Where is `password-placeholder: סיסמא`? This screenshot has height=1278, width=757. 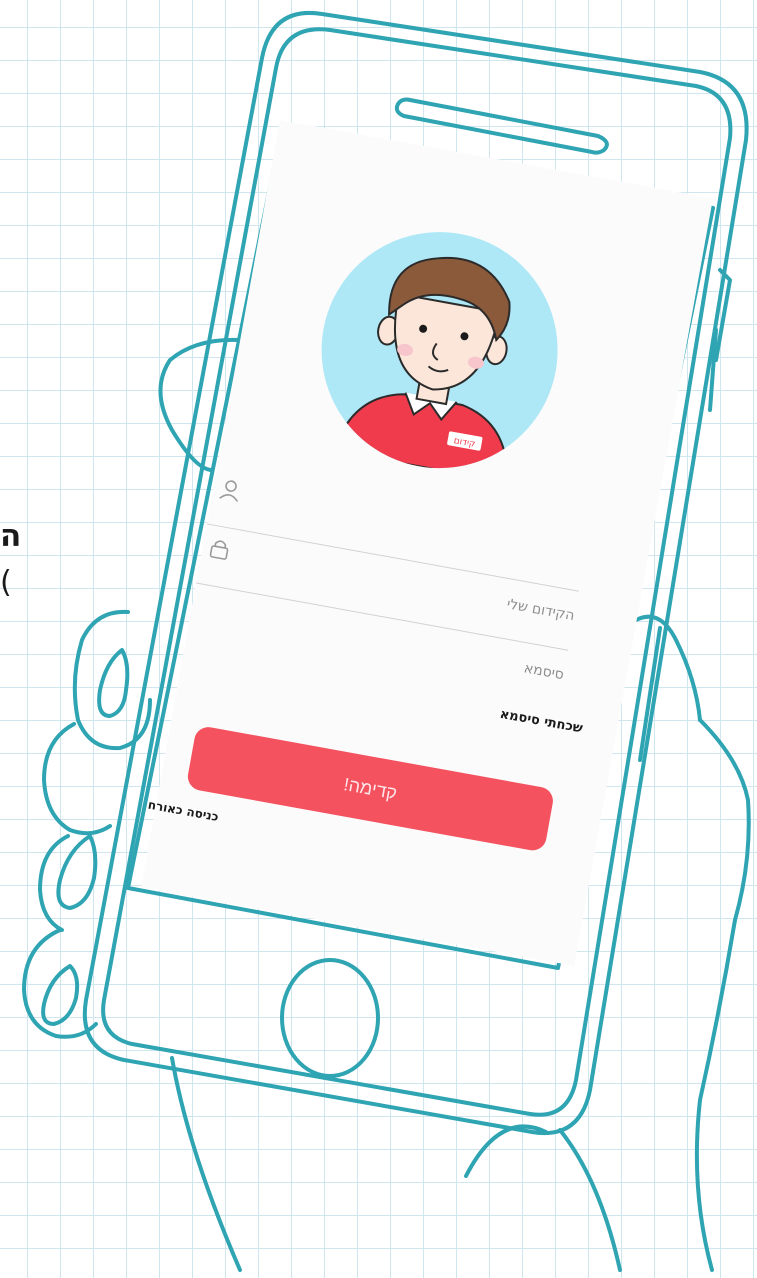
password-placeholder: סיסמא is located at coordinates (544, 672).